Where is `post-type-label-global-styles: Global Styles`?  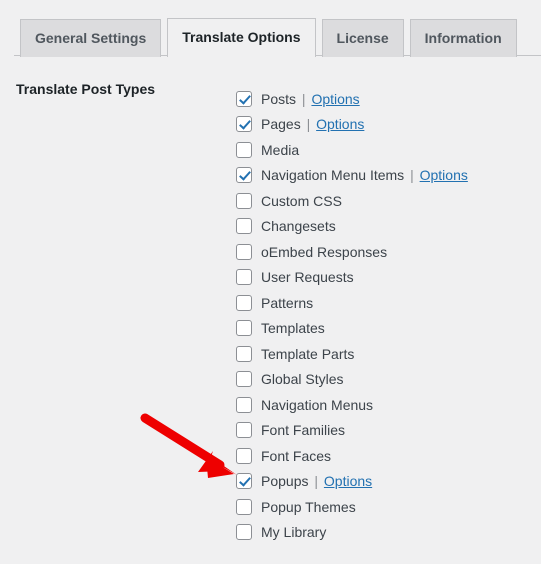 post-type-label-global-styles: Global Styles is located at coordinates (302, 379).